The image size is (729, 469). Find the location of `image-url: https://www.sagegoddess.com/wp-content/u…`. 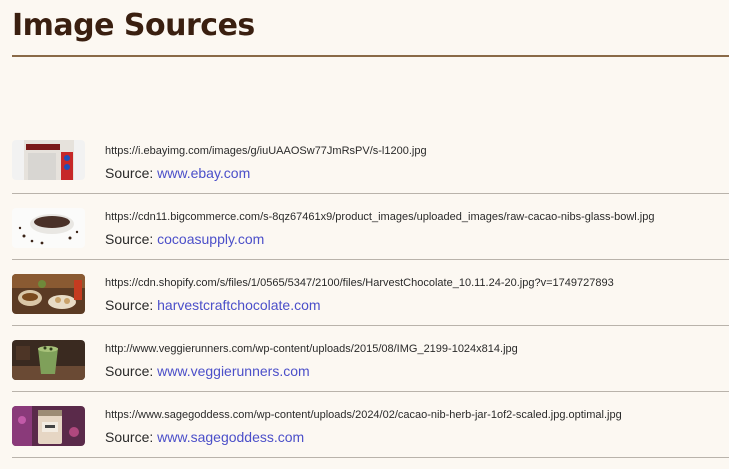

image-url: https://www.sagegoddess.com/wp-content/u… is located at coordinates (363, 415).